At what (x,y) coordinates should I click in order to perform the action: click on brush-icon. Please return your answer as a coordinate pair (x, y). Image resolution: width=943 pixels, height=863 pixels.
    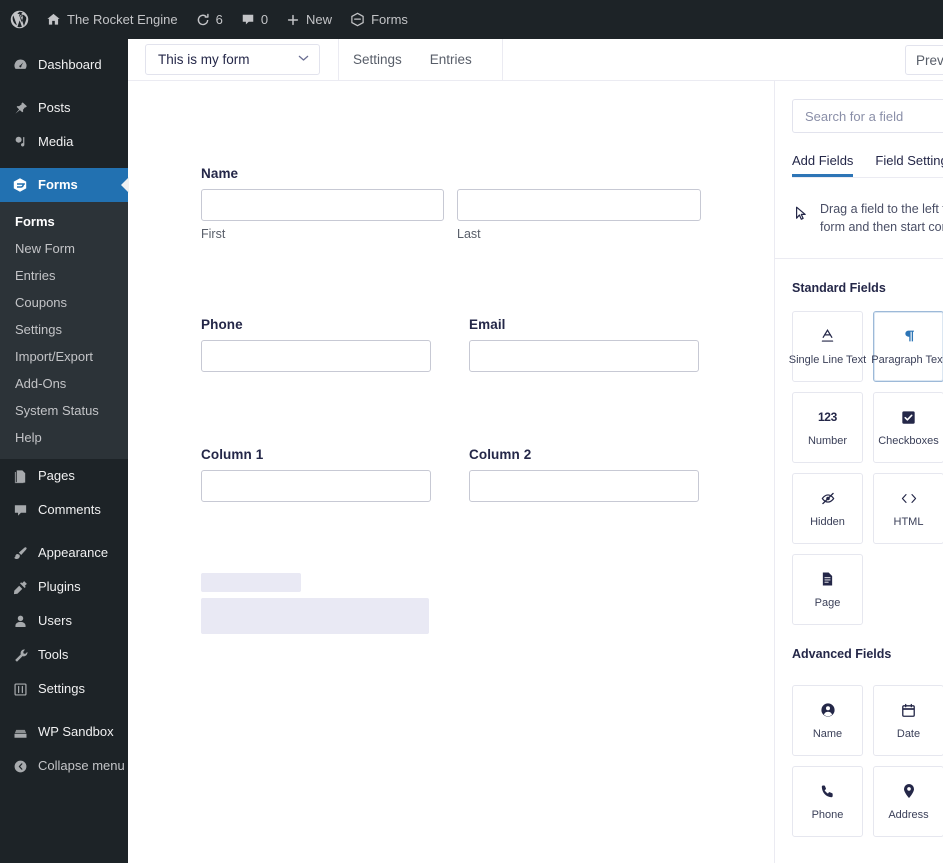
    Looking at the image, I should click on (20, 553).